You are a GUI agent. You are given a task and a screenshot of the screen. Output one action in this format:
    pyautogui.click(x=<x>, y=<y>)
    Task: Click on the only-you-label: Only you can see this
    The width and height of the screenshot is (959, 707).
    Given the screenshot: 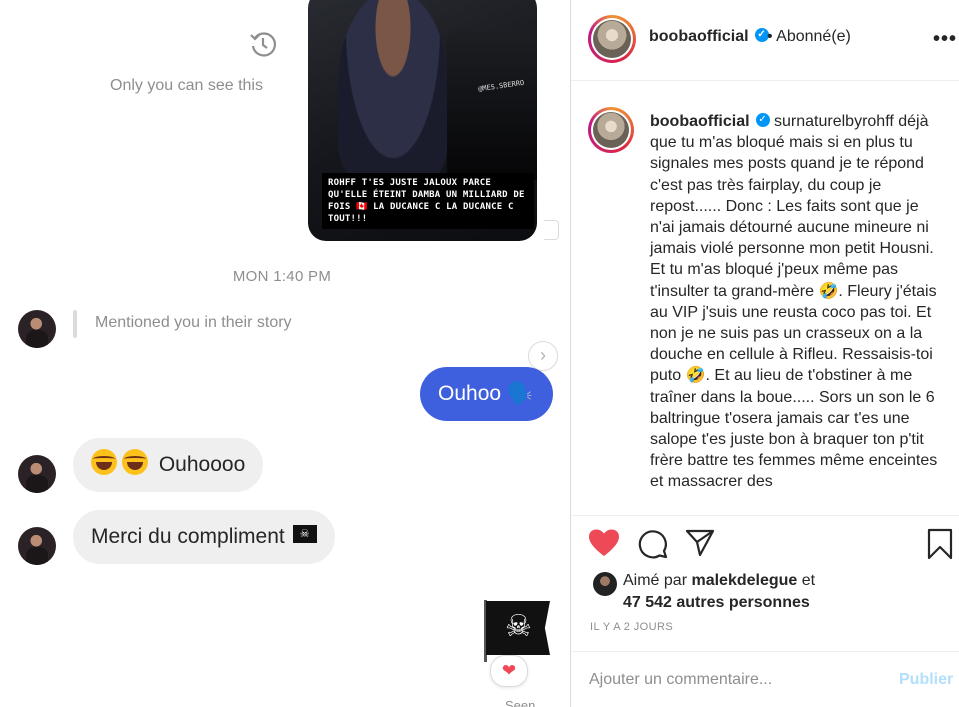 What is the action you would take?
    pyautogui.click(x=186, y=85)
    